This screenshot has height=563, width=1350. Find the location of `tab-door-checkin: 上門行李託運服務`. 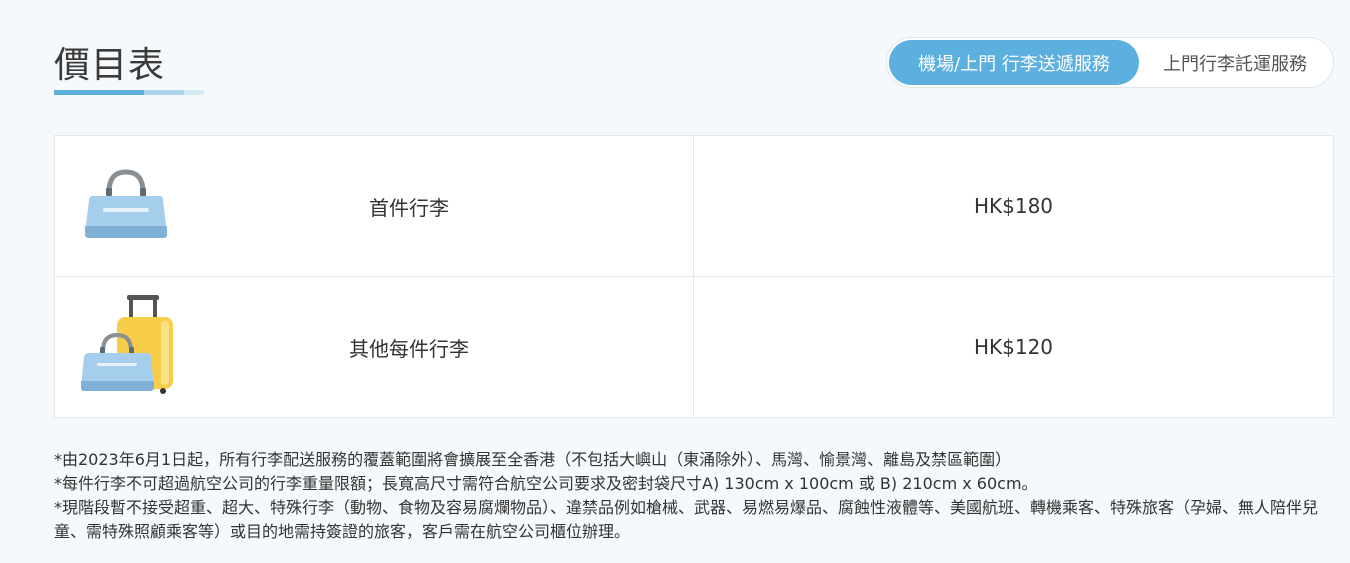

tab-door-checkin: 上門行李託運服務 is located at coordinates (1235, 62).